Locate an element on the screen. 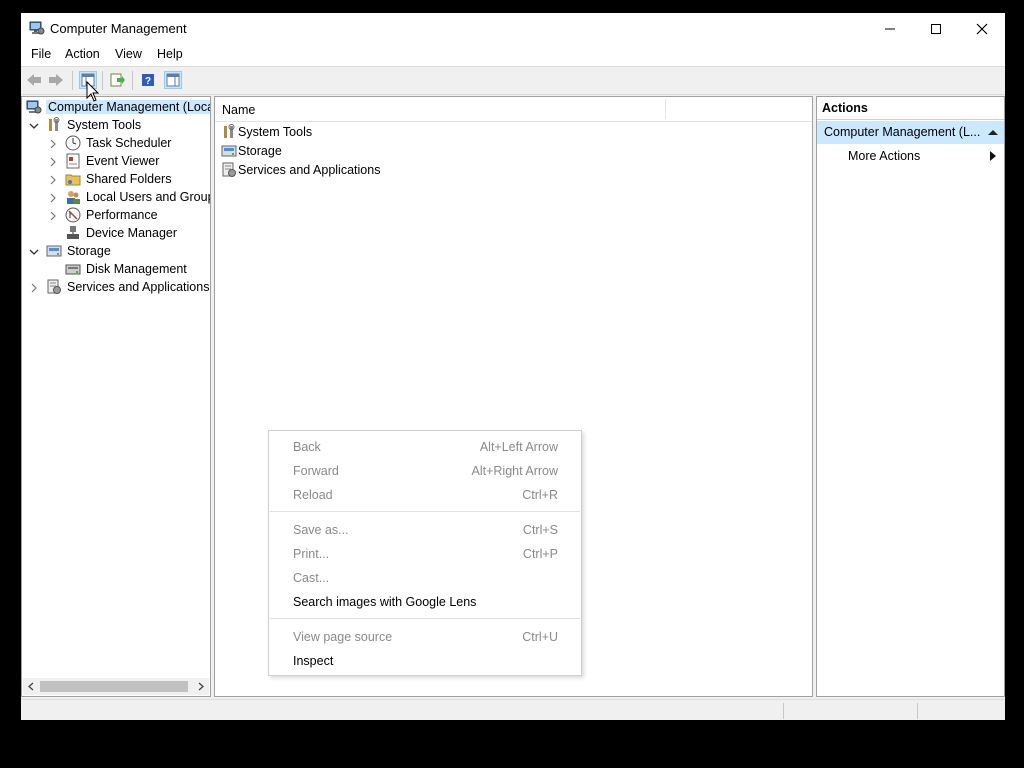  forward-button is located at coordinates (56, 80).